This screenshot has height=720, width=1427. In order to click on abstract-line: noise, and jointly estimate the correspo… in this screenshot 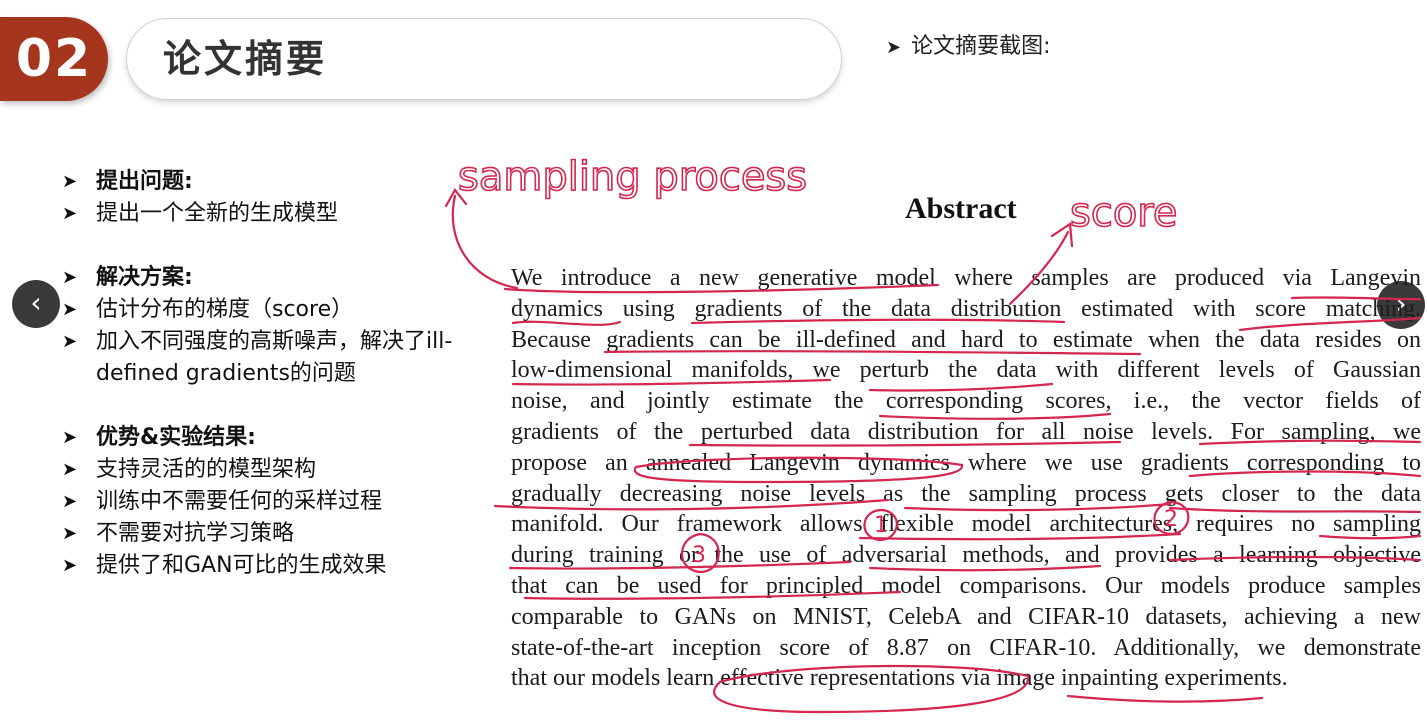, I will do `click(966, 401)`.